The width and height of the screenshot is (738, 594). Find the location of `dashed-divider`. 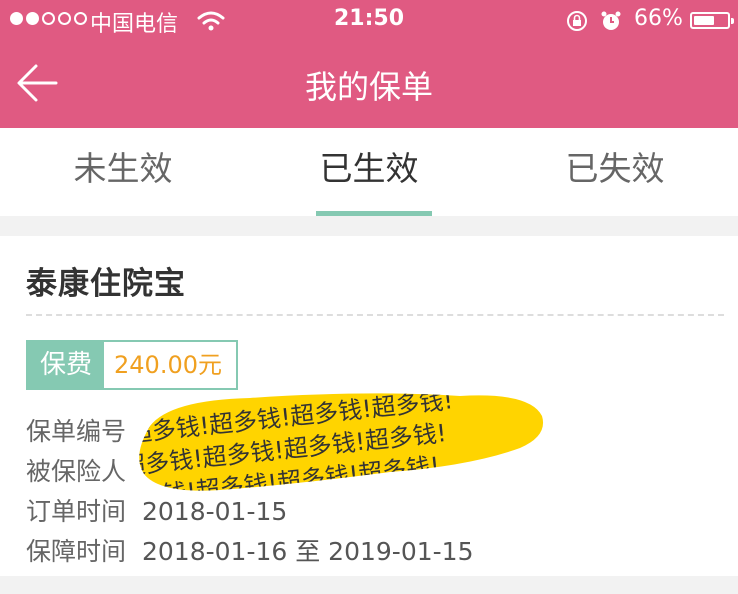

dashed-divider is located at coordinates (375, 315).